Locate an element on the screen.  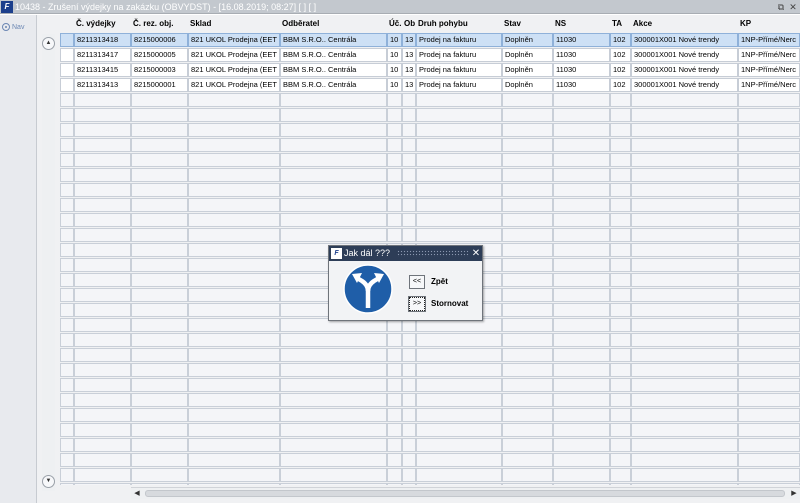
table-cell-odberatel: BBM S.R.O.. Centrála is located at coordinates (333, 40).